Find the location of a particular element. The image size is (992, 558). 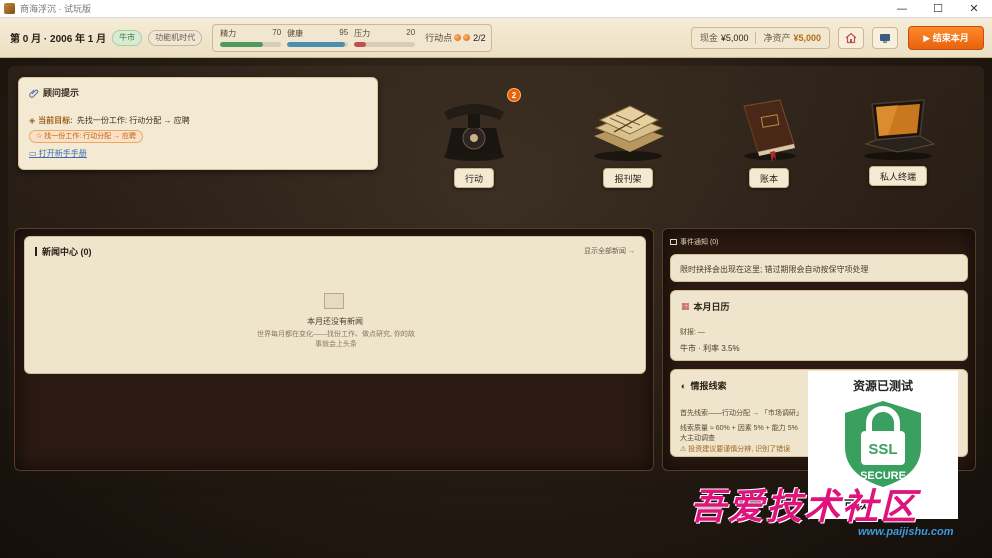

stats-panel: 精力 70 健康 95 压力 20 行动点 2/2 is located at coordinates (352, 37).